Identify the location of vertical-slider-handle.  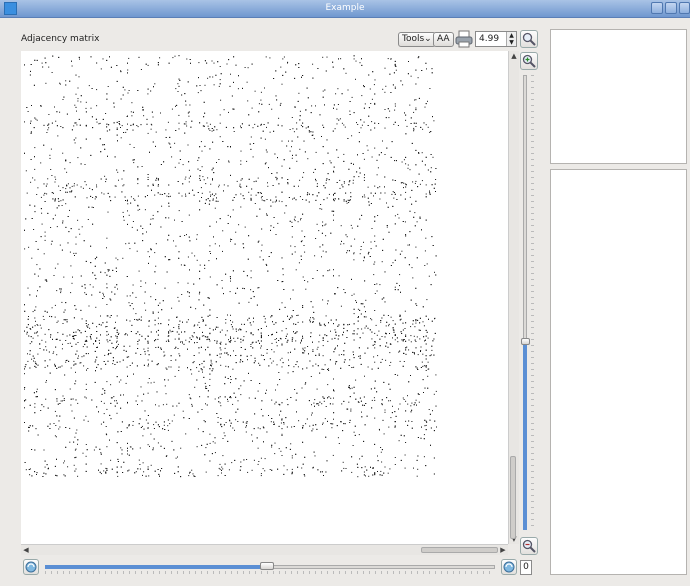
(525, 341).